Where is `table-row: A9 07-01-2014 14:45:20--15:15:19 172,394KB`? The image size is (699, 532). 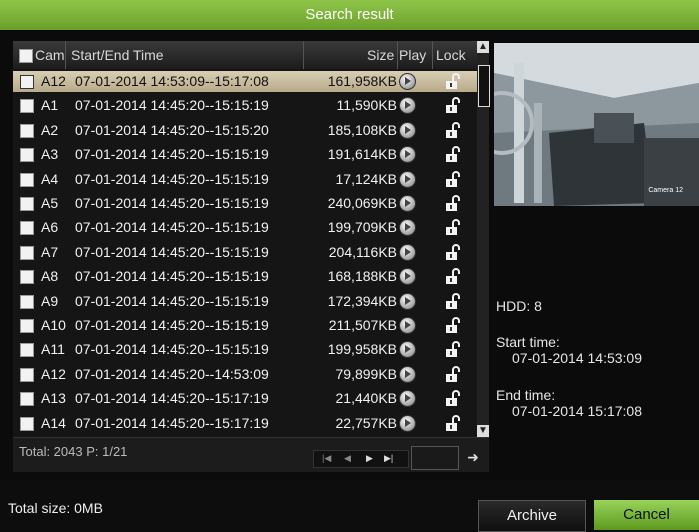 table-row: A9 07-01-2014 14:45:20--15:15:19 172,394KB is located at coordinates (245, 301).